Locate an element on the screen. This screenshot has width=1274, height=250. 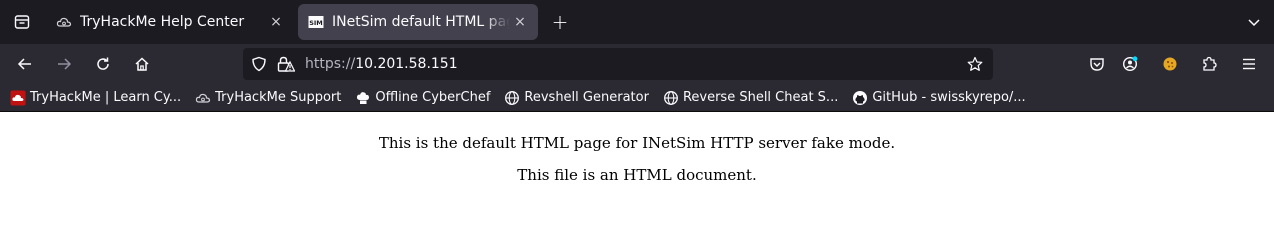
hamburger-menu-icon is located at coordinates (1249, 64).